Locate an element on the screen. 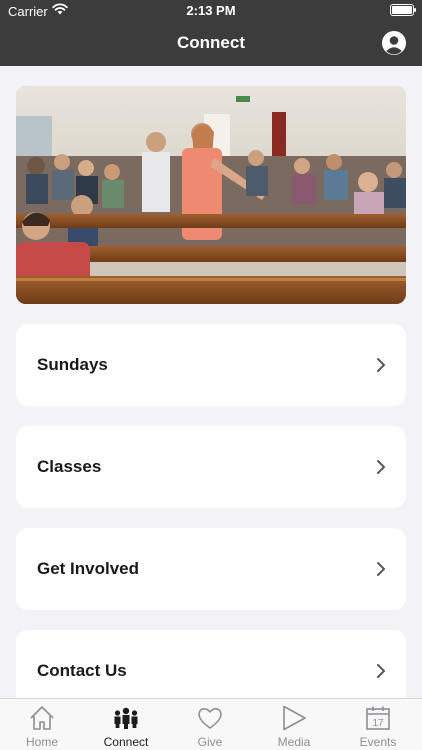 The image size is (422, 750). play-icon is located at coordinates (294, 718).